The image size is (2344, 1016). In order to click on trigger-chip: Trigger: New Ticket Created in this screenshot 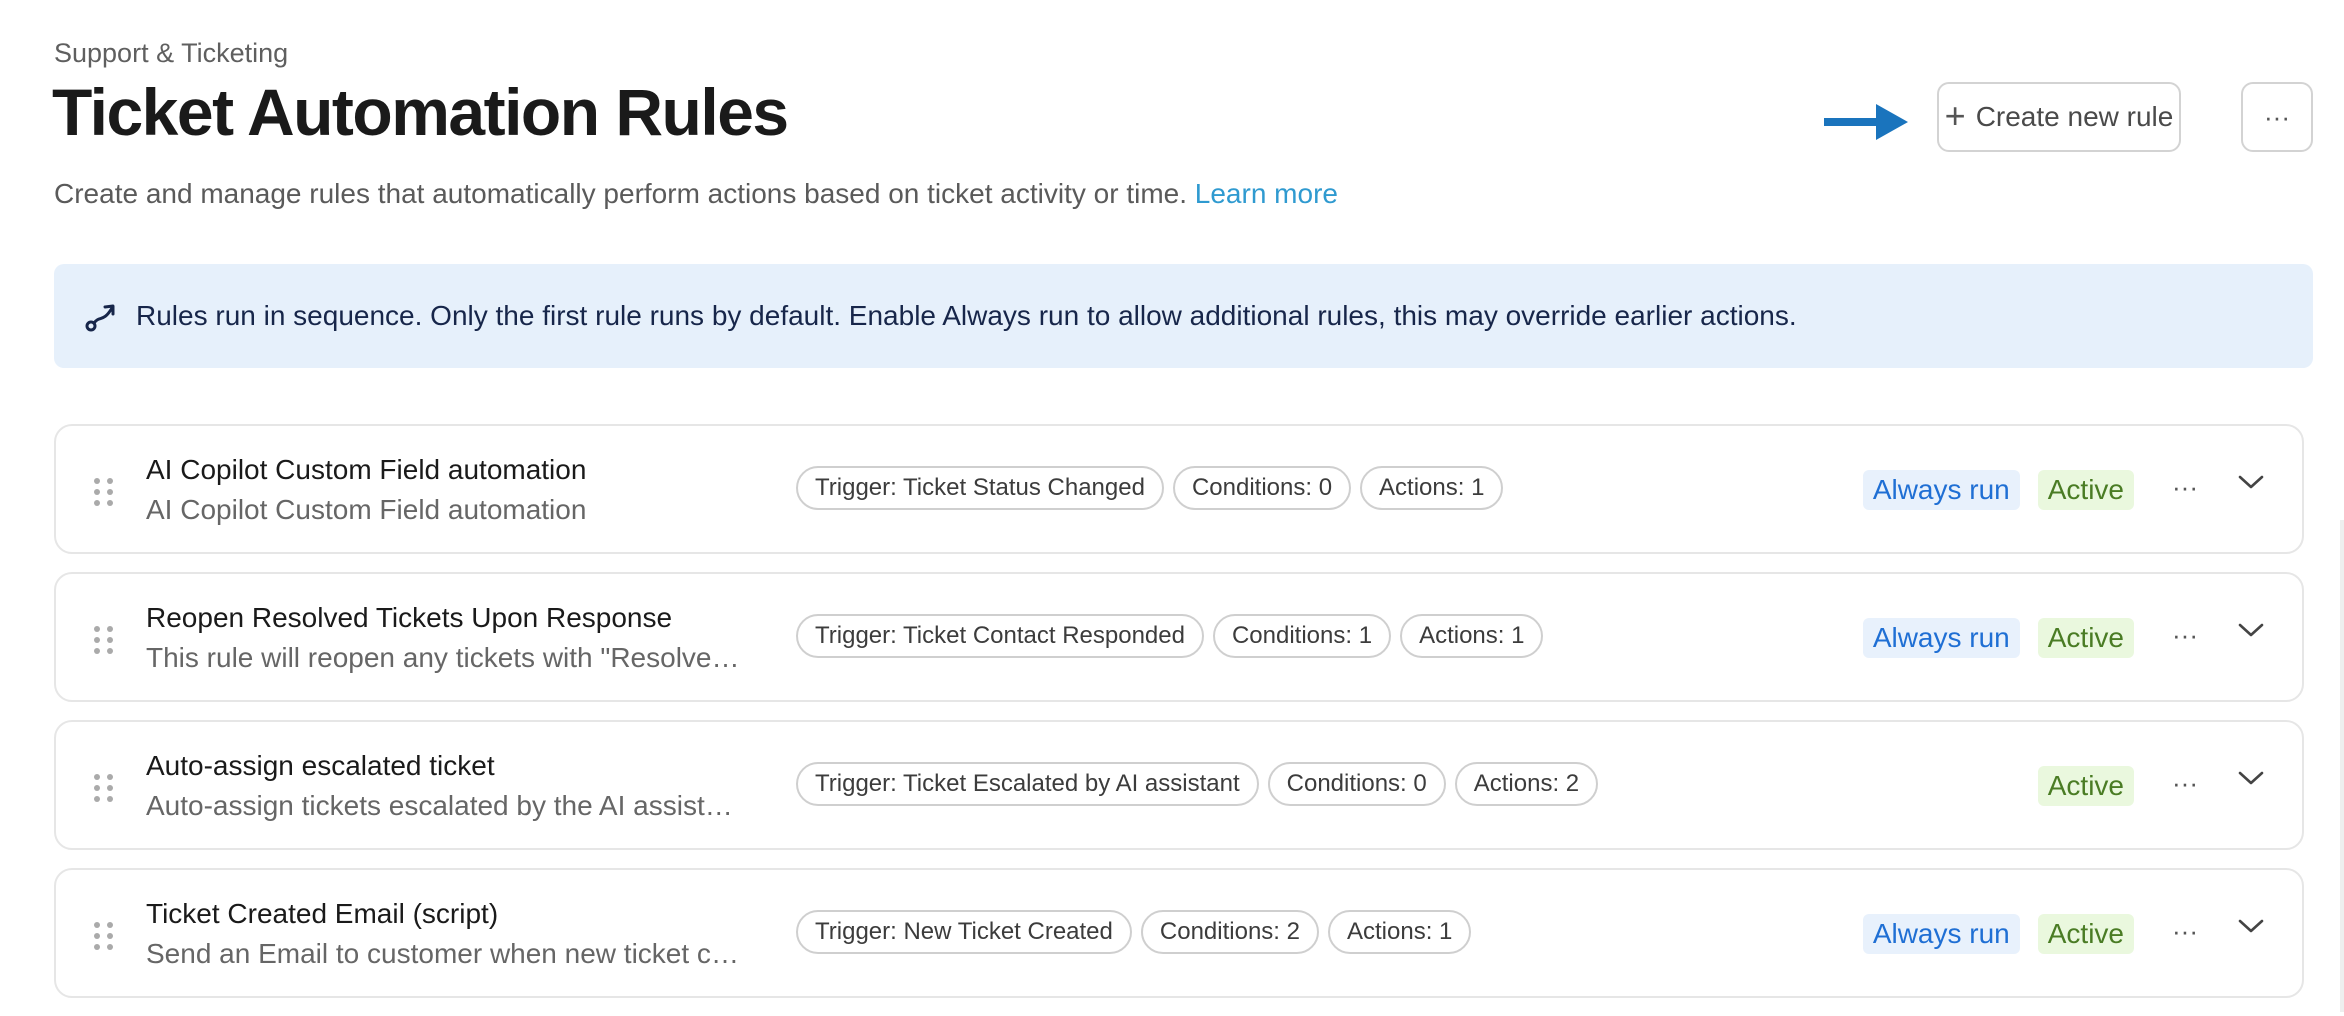, I will do `click(964, 932)`.